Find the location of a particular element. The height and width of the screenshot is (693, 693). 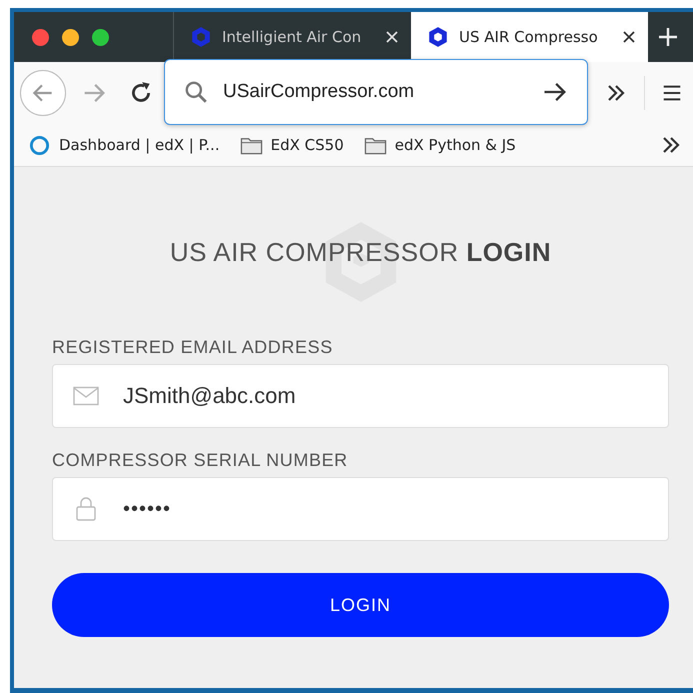

search-icon is located at coordinates (196, 92).